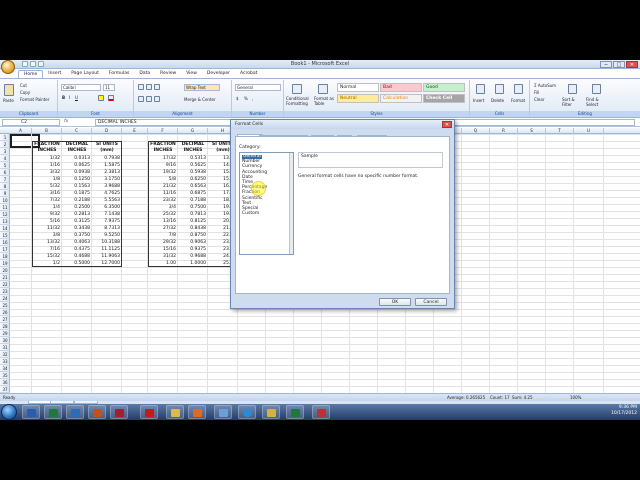  What do you see at coordinates (141, 87) in the screenshot?
I see `align-top-icon` at bounding box center [141, 87].